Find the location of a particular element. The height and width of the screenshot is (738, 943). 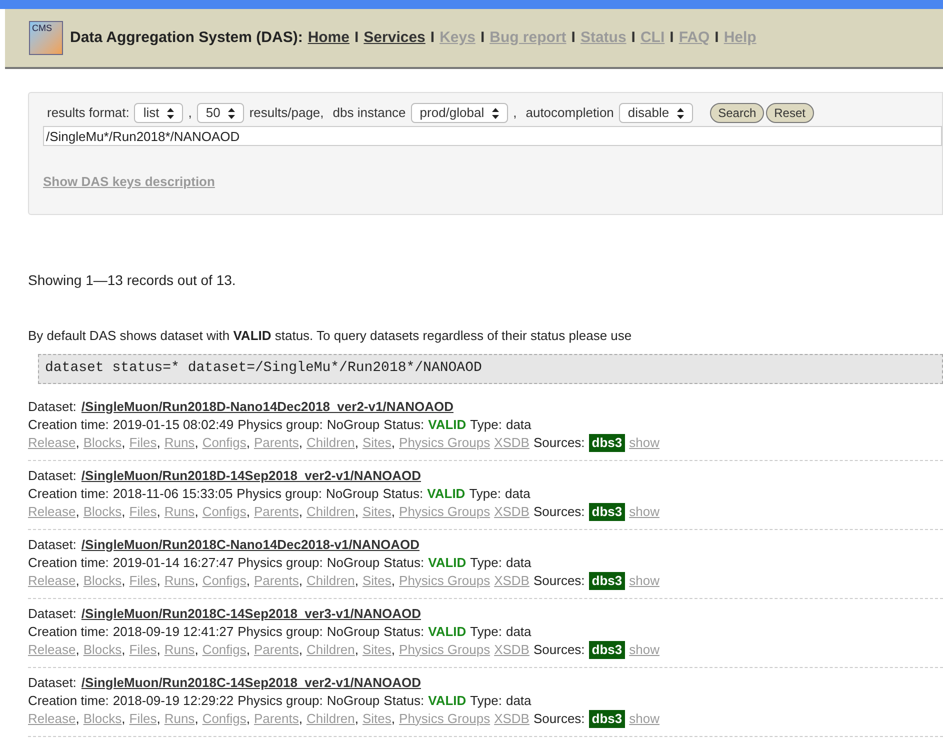

dataset-link: /SingleMuon/Run2018C-14Sep2018_ver2-v1/NANOAOD is located at coordinates (251, 683).